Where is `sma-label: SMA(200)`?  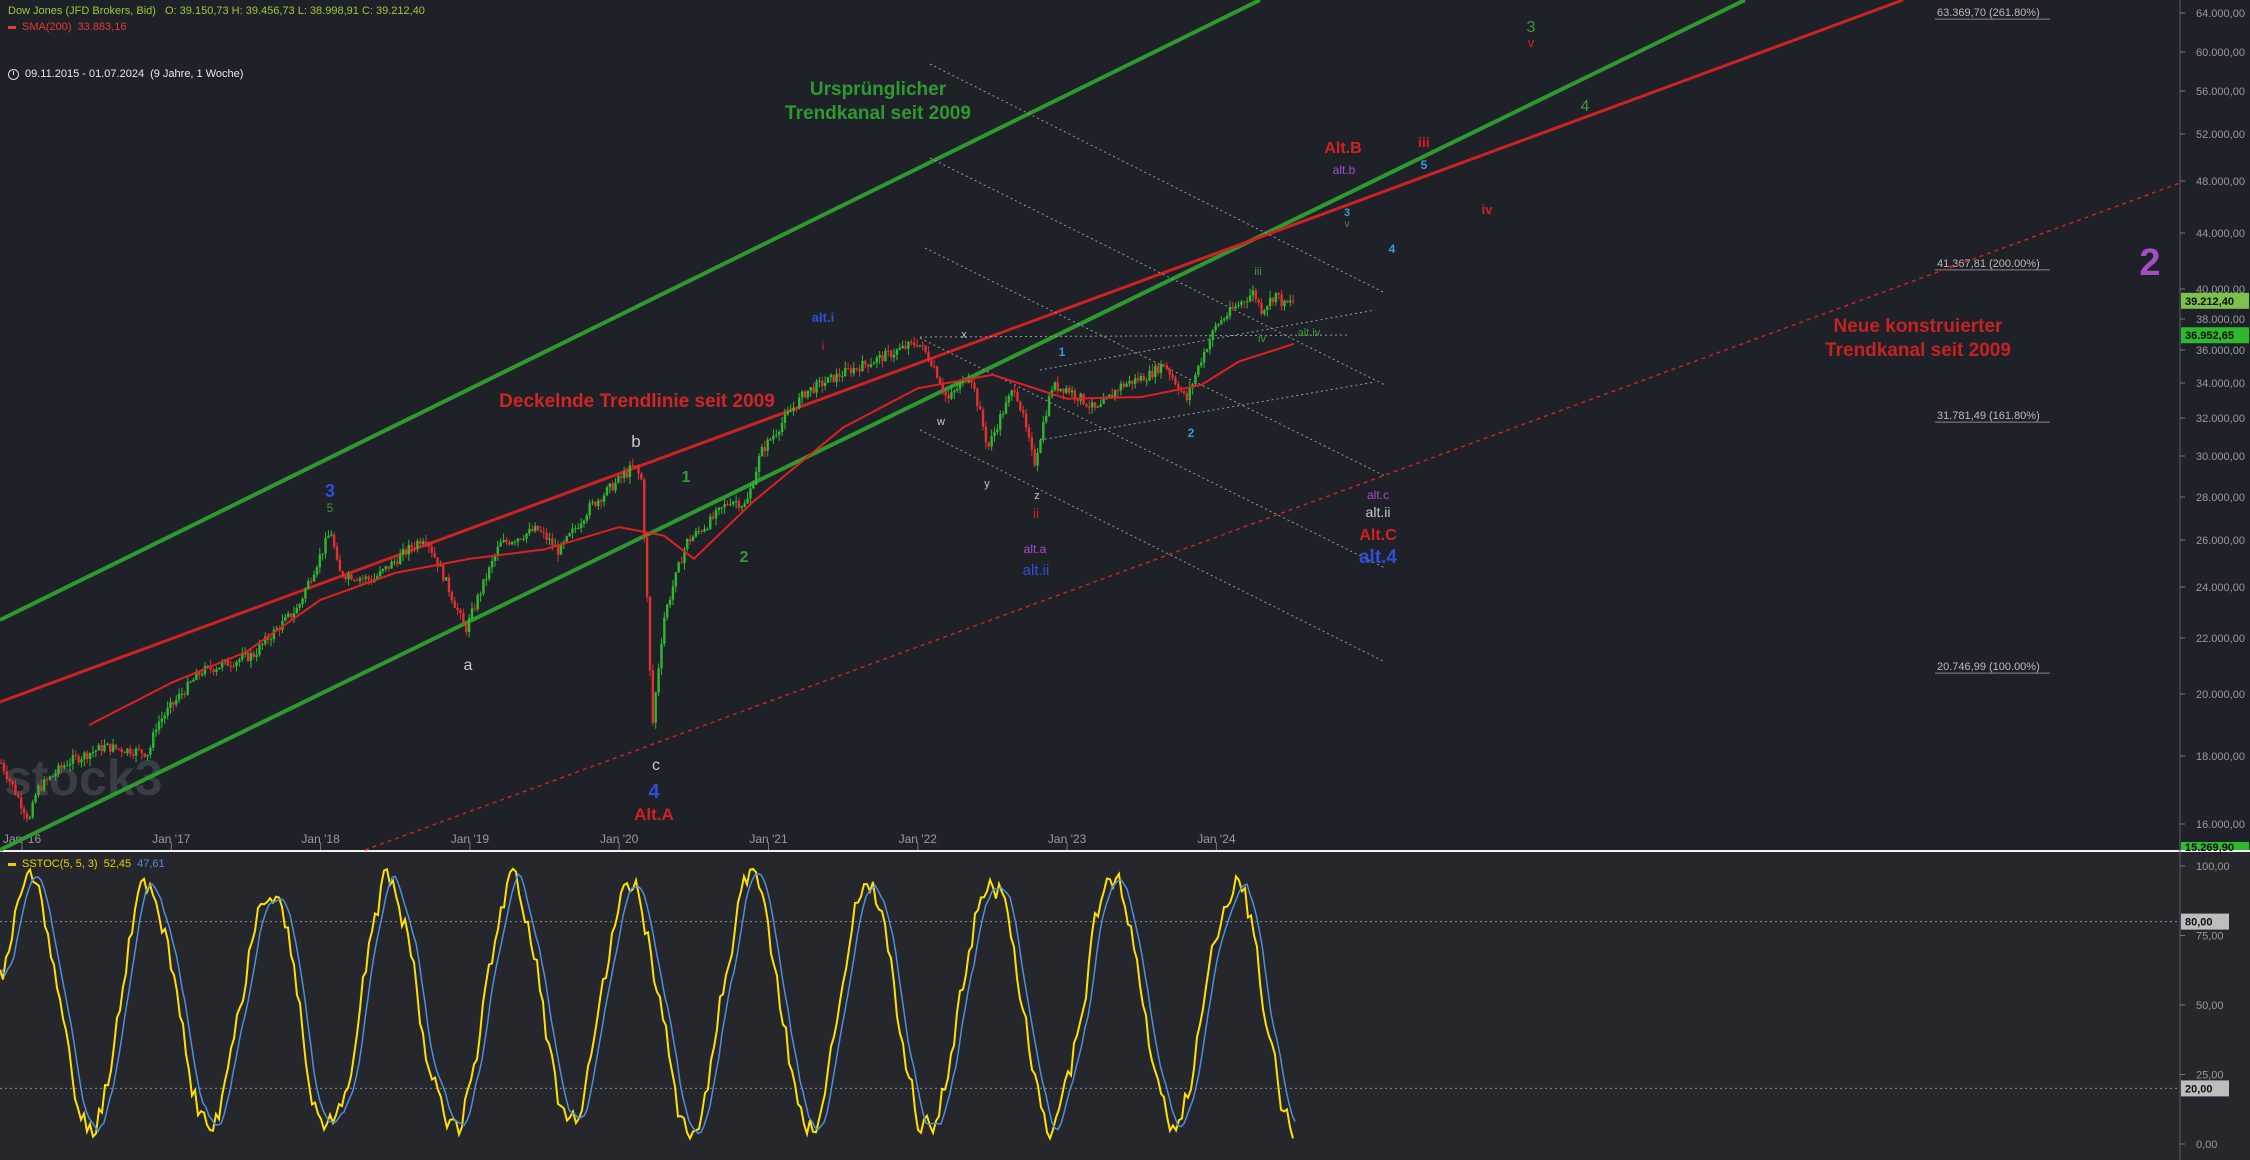
sma-label: SMA(200) is located at coordinates (47, 27).